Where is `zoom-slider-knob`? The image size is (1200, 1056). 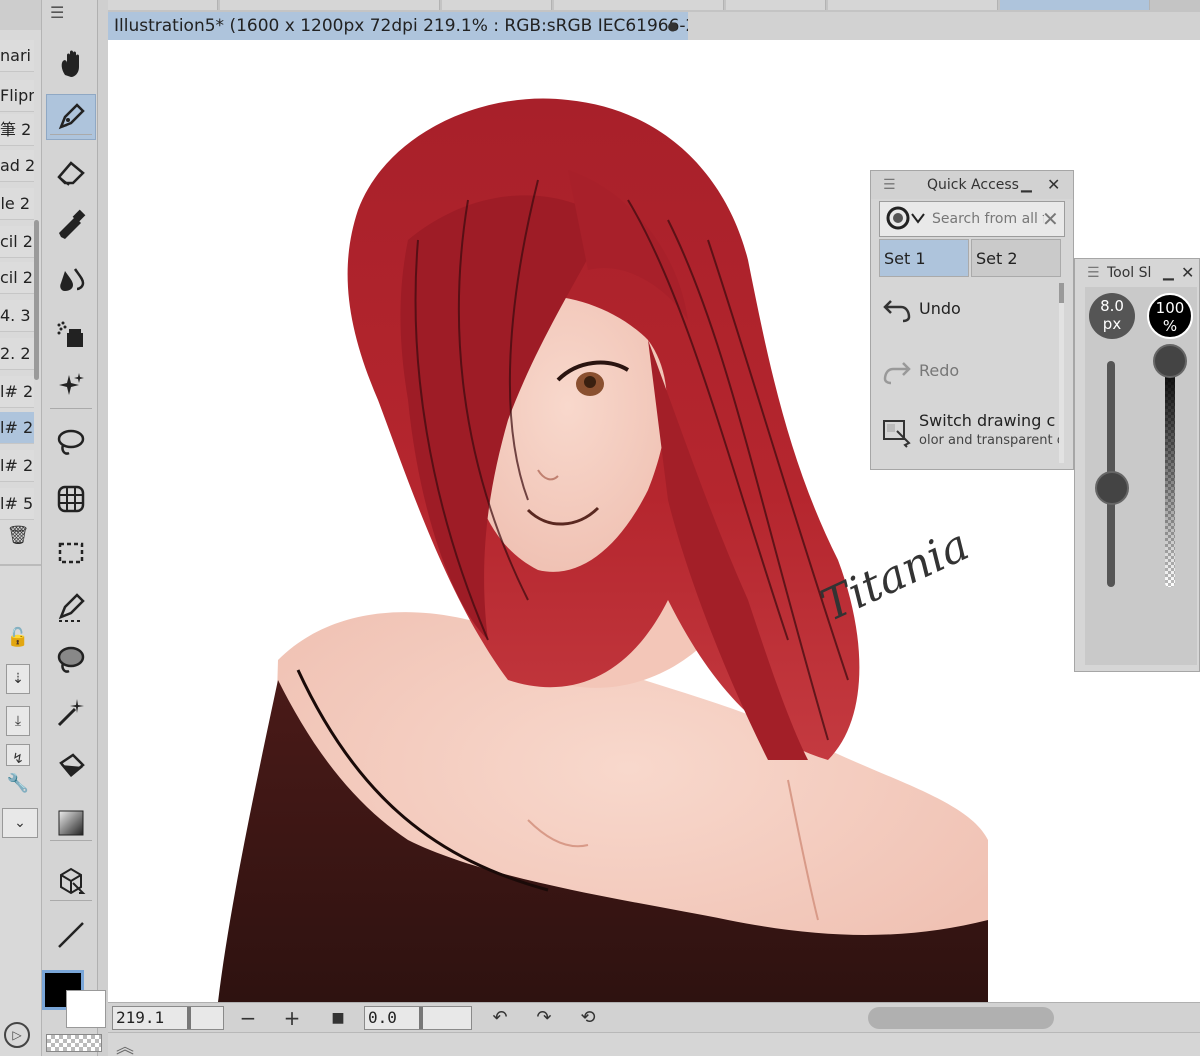
zoom-slider-knob is located at coordinates (189, 1018).